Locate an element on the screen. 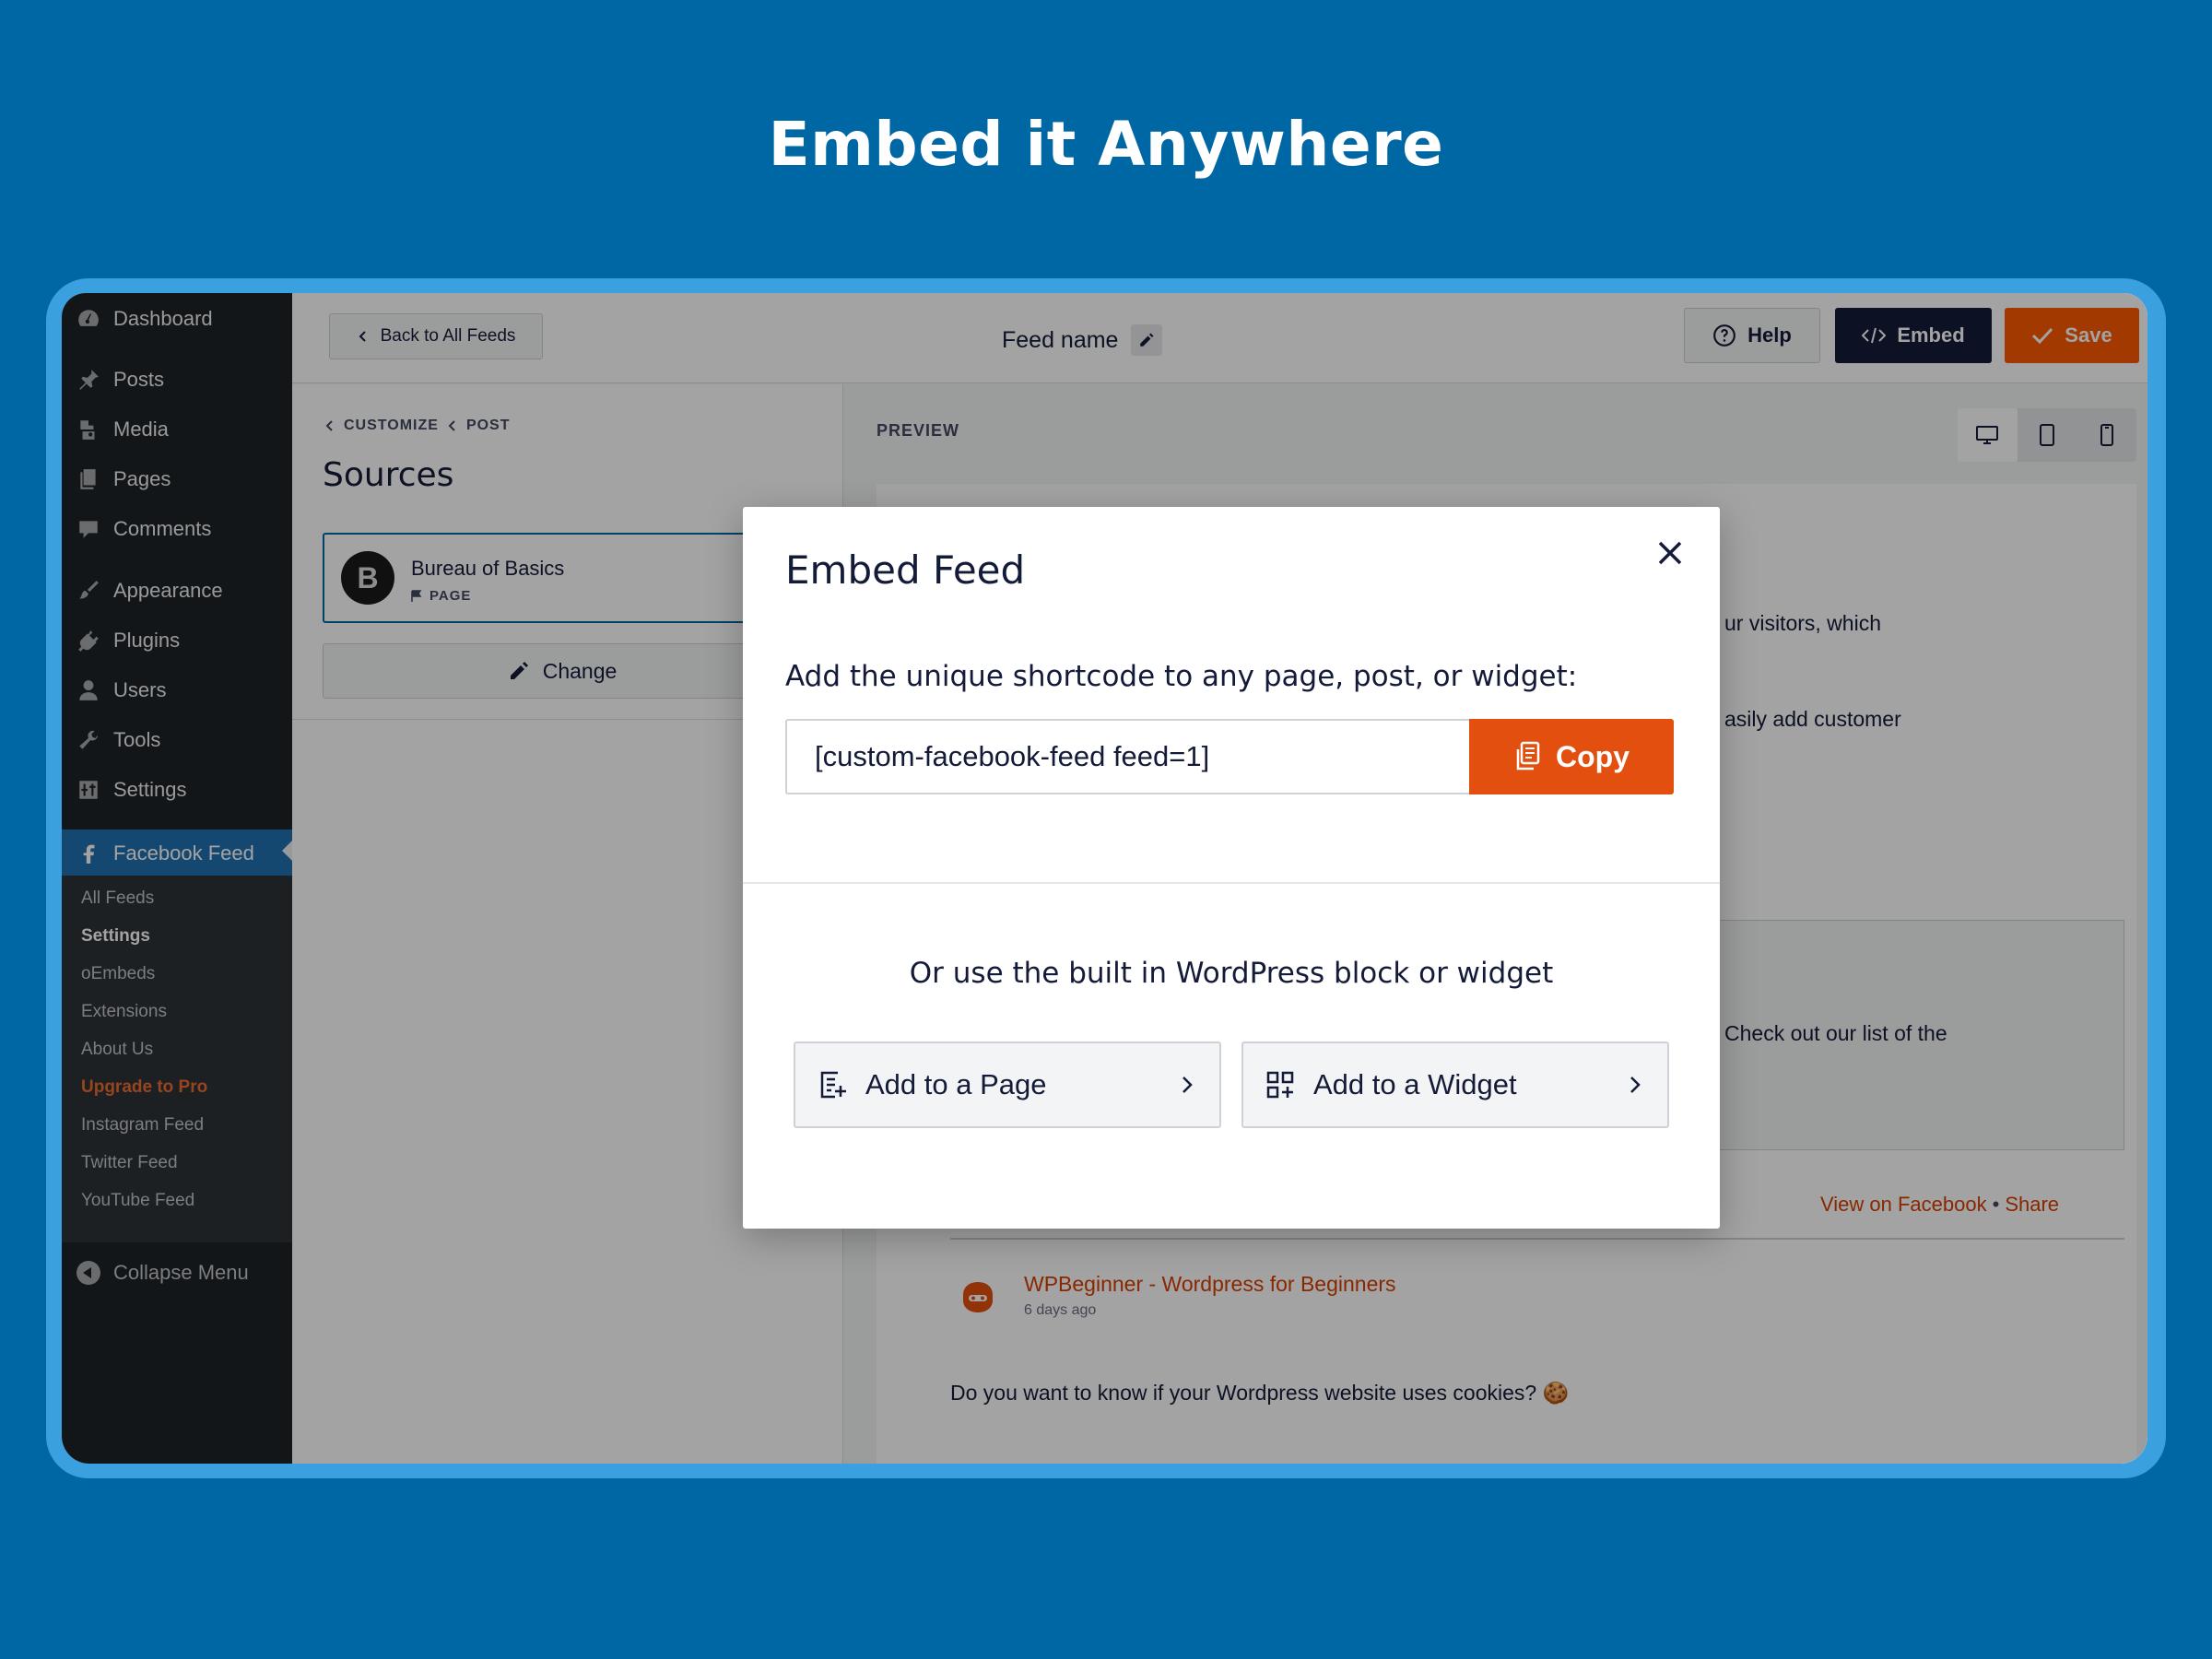 The image size is (2212, 1659). copy-label: Copy is located at coordinates (1593, 756).